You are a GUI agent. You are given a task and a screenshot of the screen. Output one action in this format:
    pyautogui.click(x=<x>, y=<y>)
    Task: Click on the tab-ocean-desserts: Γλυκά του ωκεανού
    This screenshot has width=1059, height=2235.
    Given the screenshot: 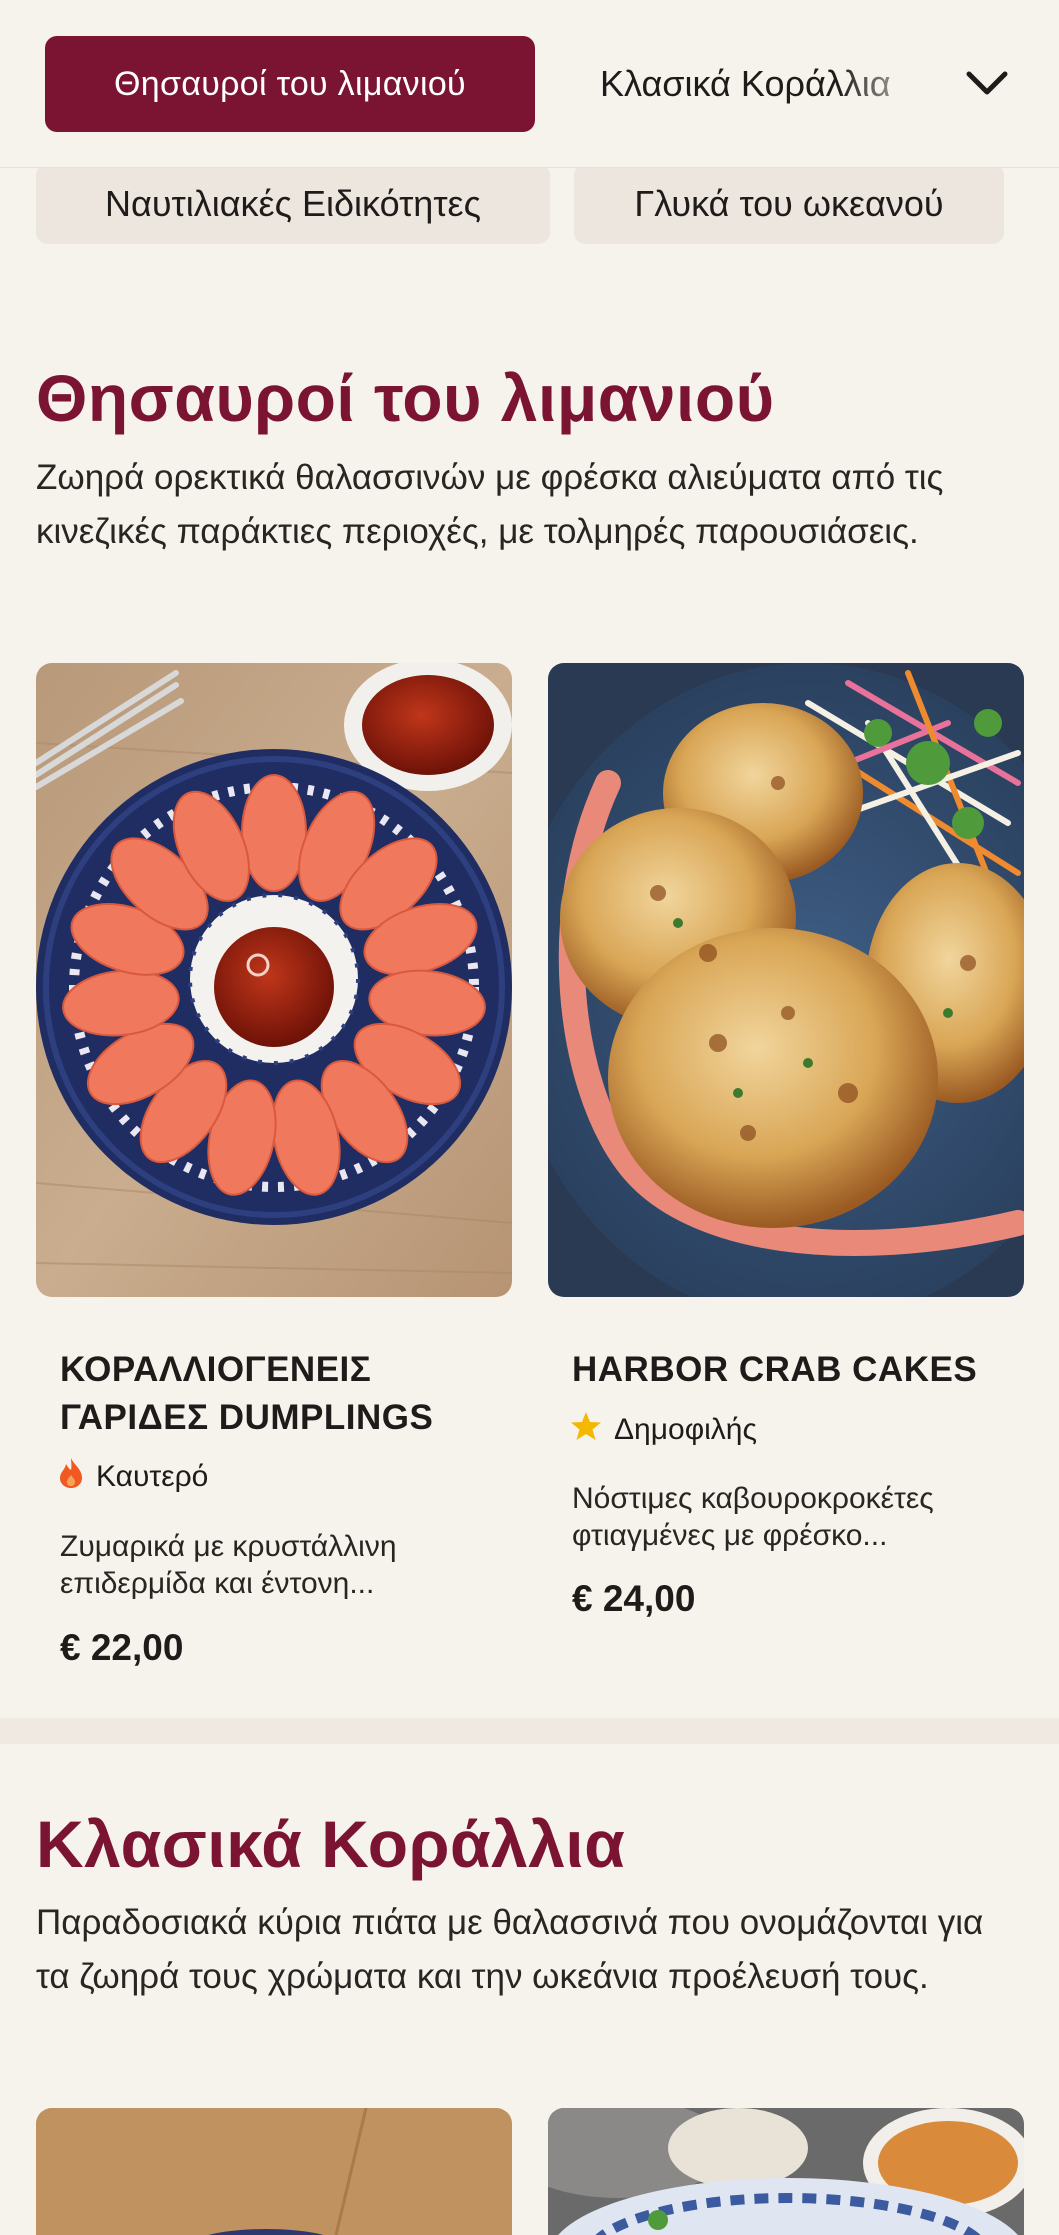 What is the action you would take?
    pyautogui.click(x=789, y=204)
    